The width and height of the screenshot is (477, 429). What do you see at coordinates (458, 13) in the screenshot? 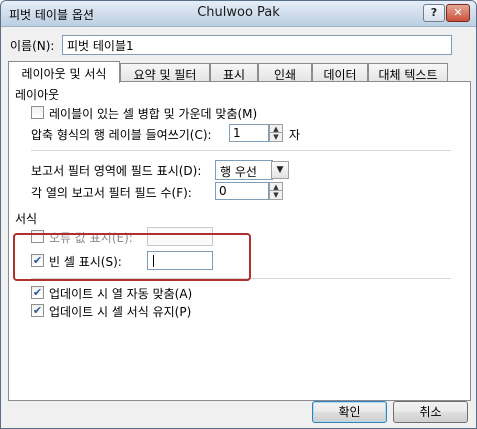
I see `close-button: ✕` at bounding box center [458, 13].